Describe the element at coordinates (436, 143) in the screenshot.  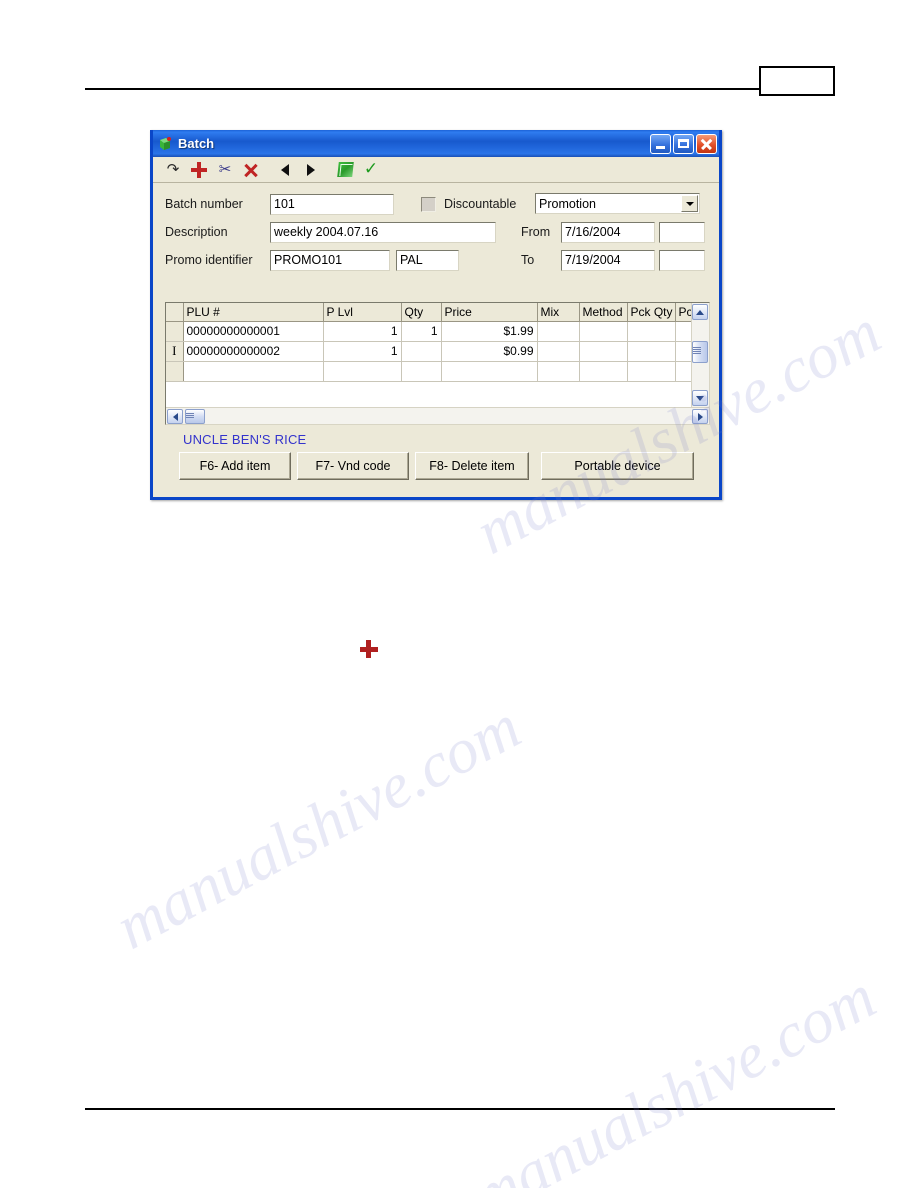
I see `title-bar: Batch` at that location.